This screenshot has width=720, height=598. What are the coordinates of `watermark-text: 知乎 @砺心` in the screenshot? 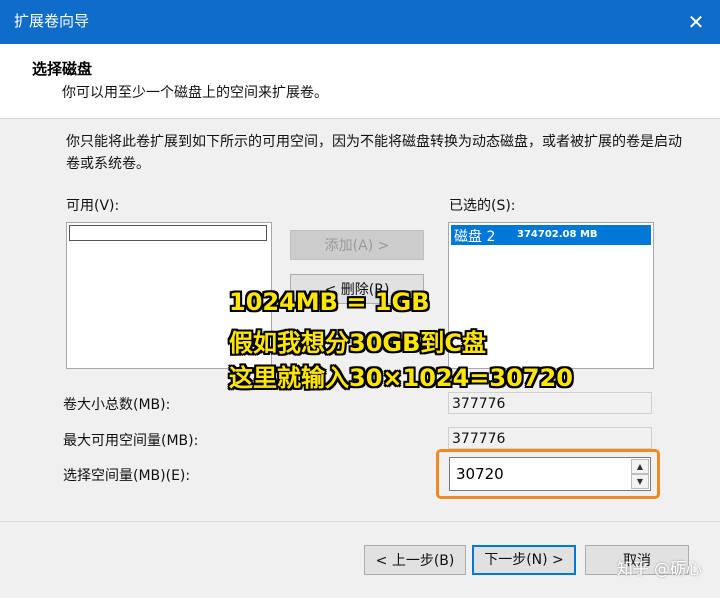 It's located at (659, 568).